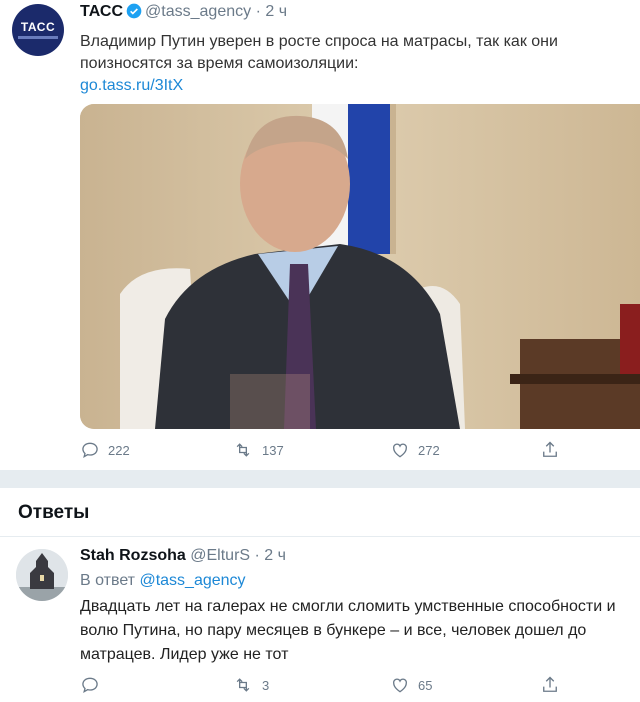 The image size is (640, 702). I want to click on reply-to-line: В ответ @tass_agency, so click(163, 581).